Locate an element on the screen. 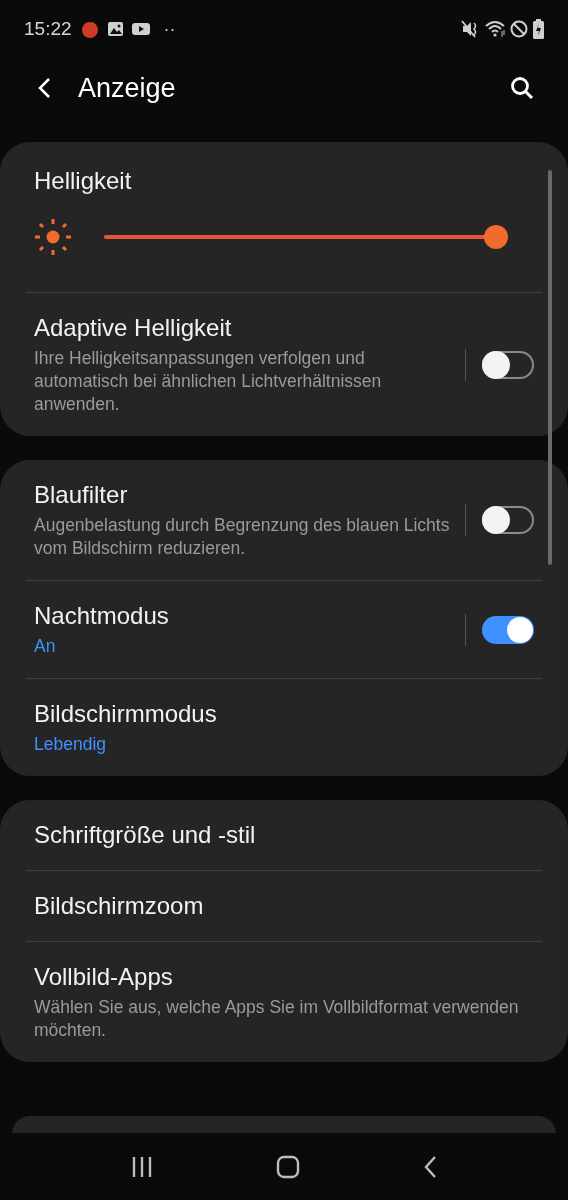  search-icon is located at coordinates (522, 88).